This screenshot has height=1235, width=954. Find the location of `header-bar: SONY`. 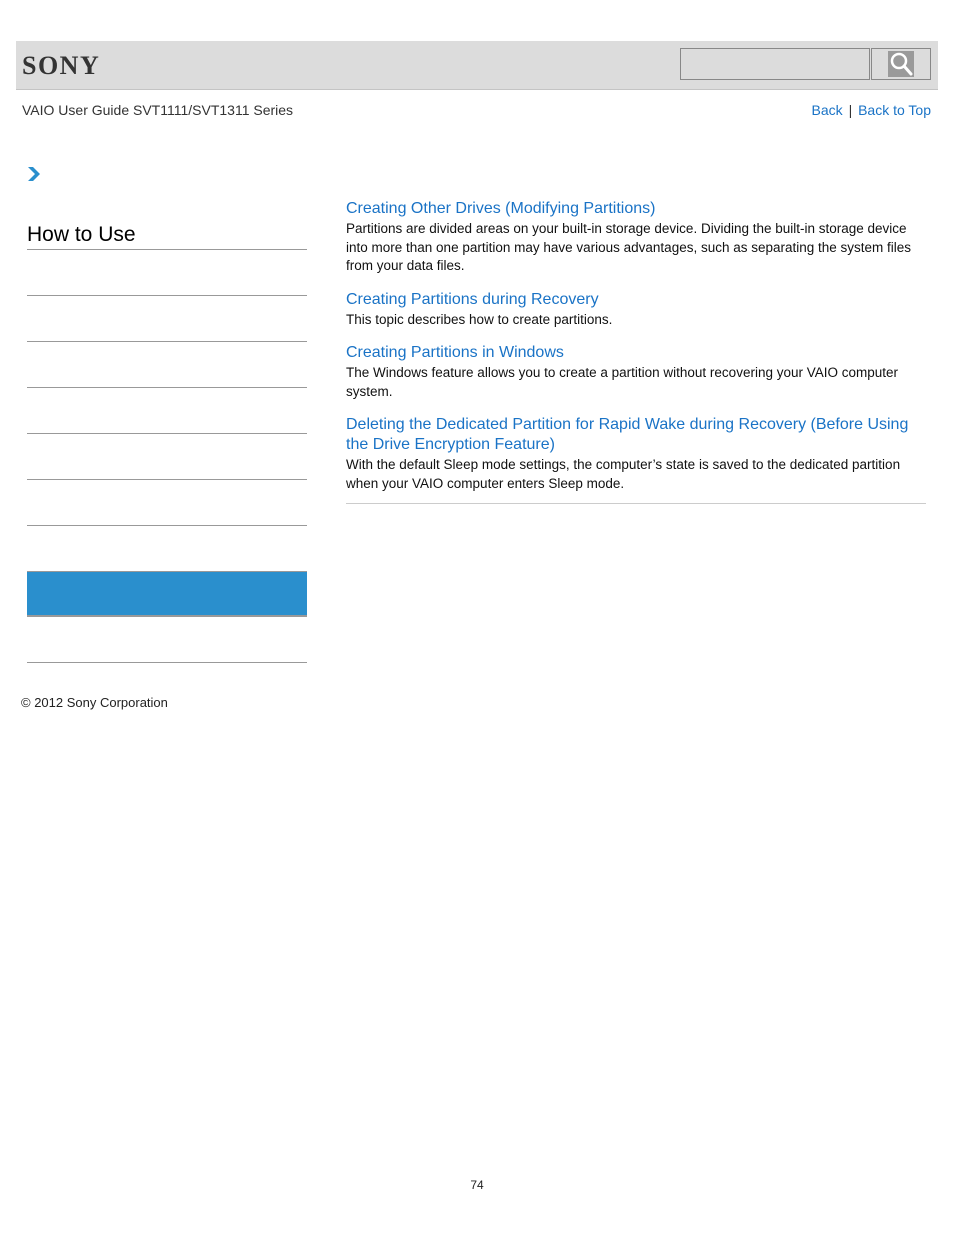

header-bar: SONY is located at coordinates (477, 65).